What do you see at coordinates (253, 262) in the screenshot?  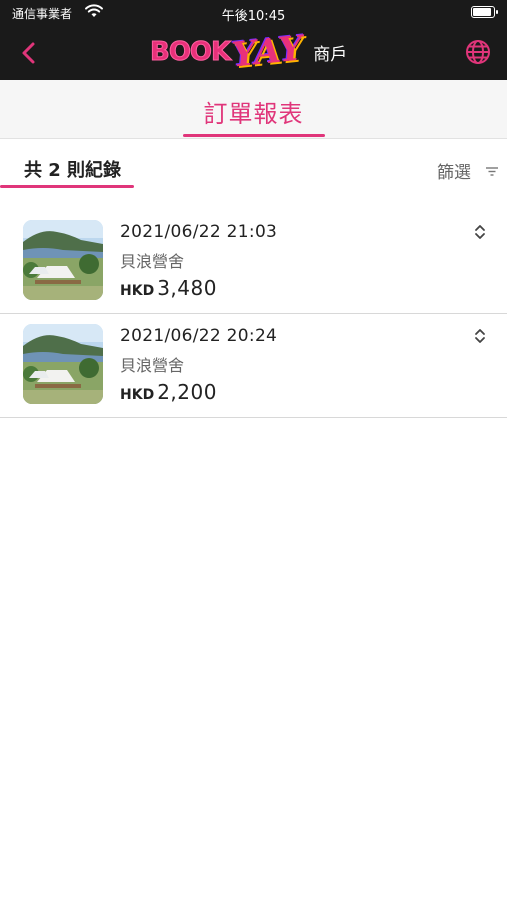 I see `record-row: 2021/06/22 21:03 貝浪營舍 HKD 3,480` at bounding box center [253, 262].